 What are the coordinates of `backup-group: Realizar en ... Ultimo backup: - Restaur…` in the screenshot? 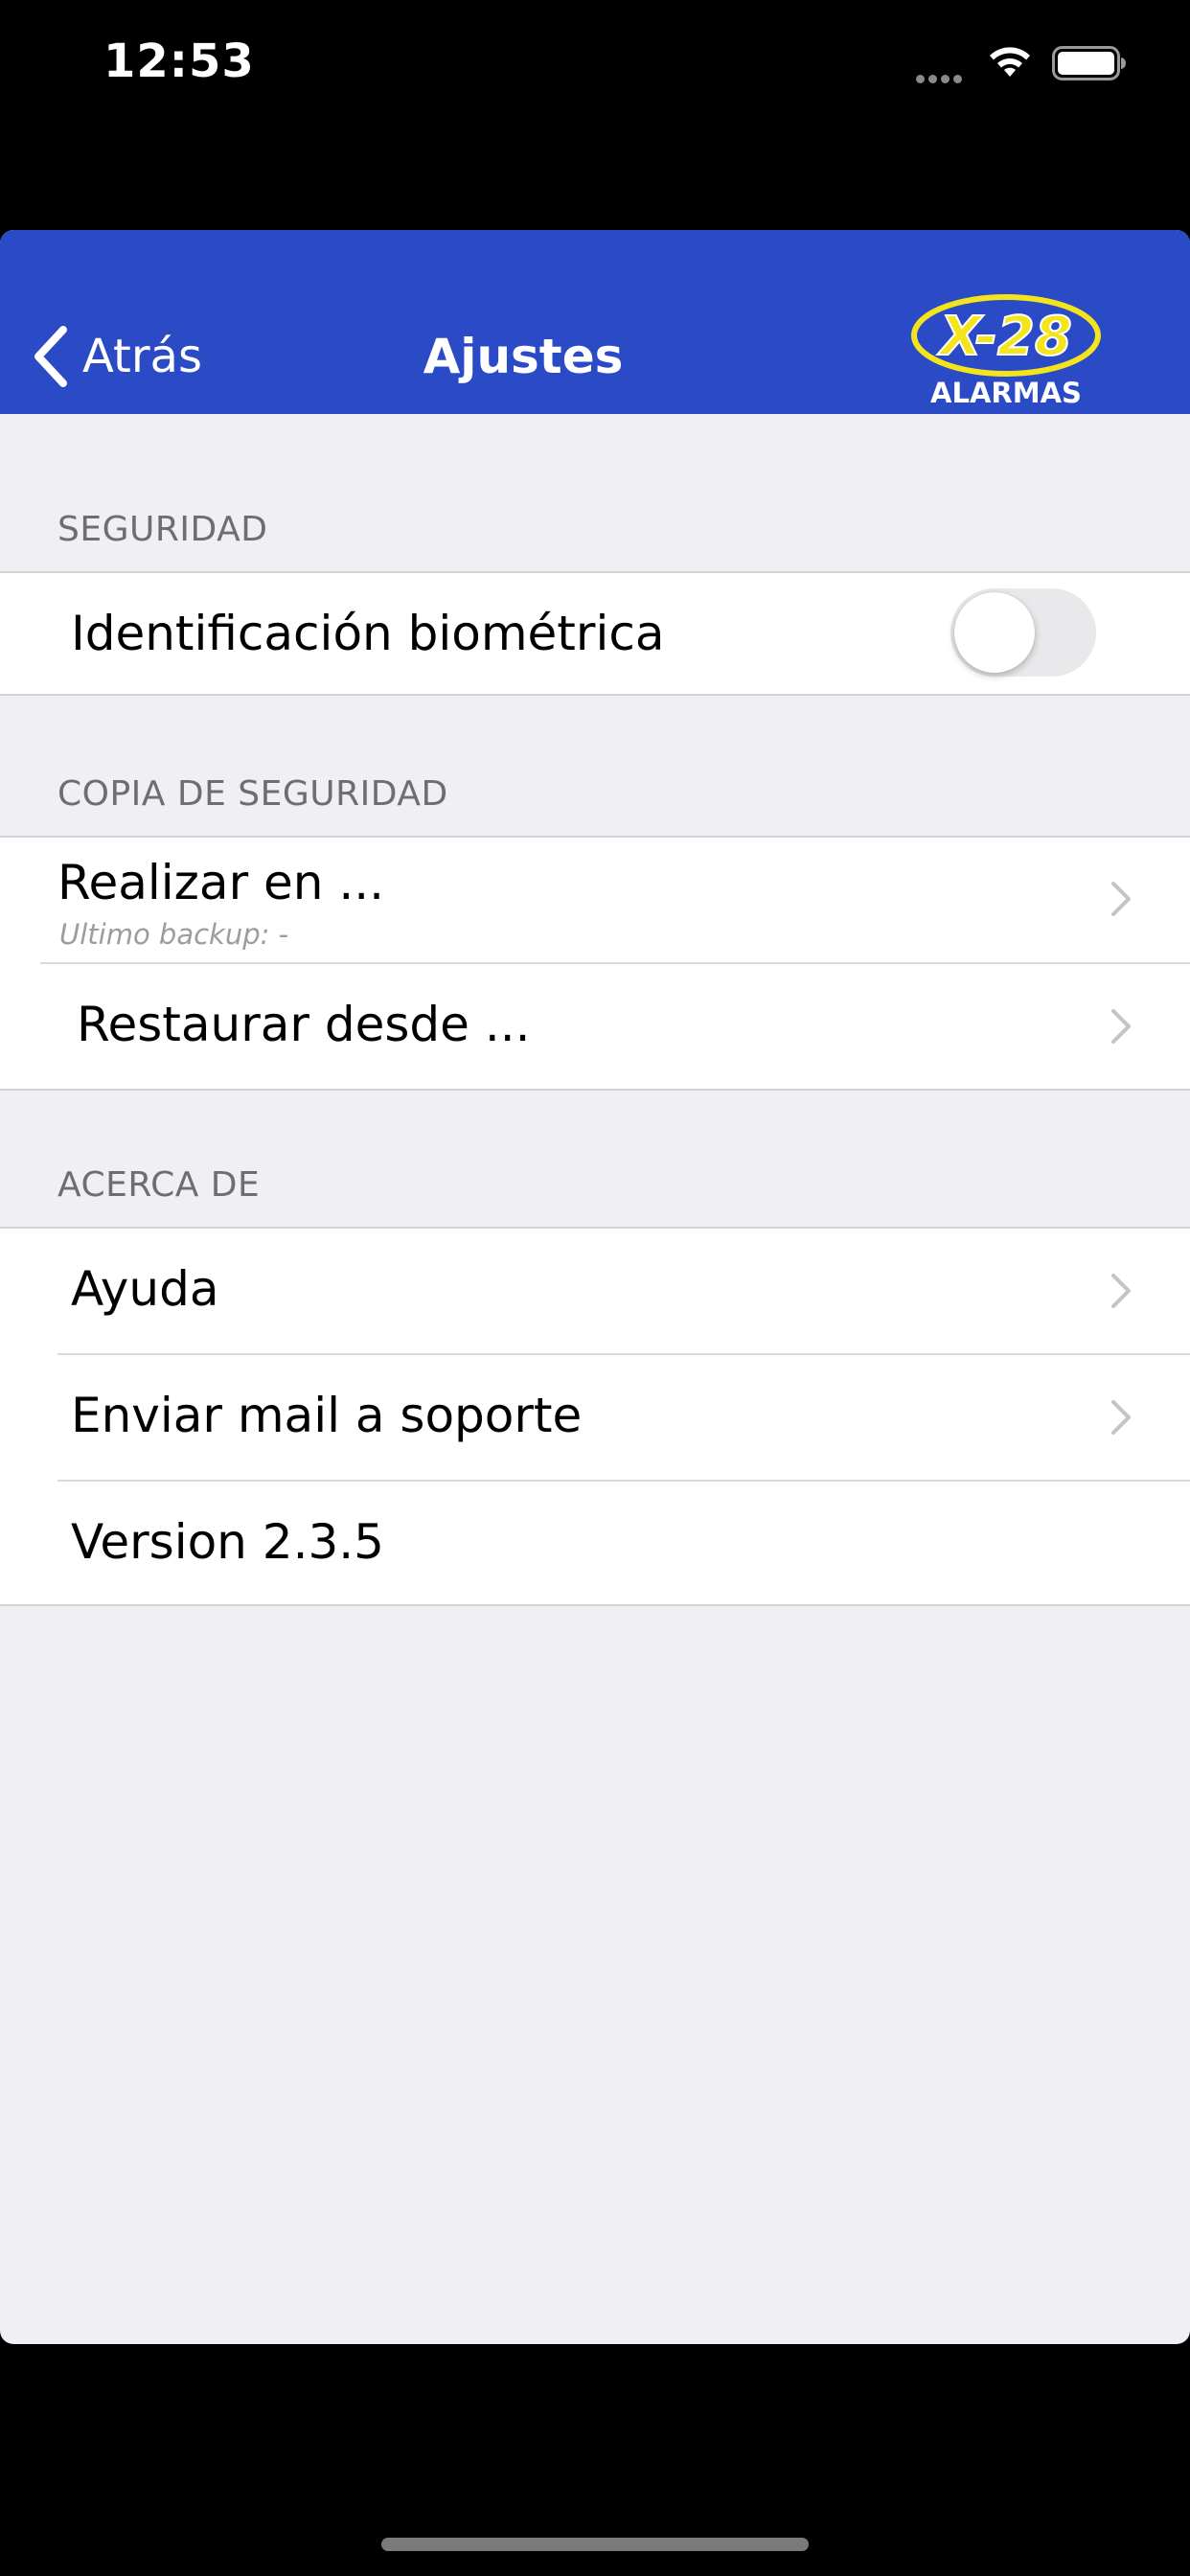 It's located at (595, 963).